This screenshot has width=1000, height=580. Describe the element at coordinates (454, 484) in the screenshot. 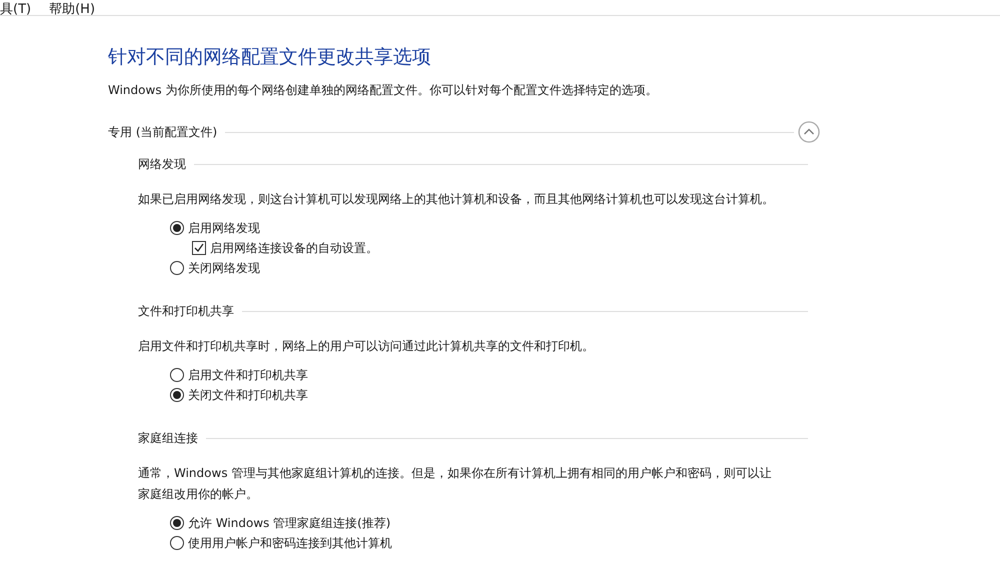

I see `section-description: 通常，Windows 管理与其他家庭组计算机的连接。但是，如果你在所有计算机上拥有相同的用户帐户和密码，则可以让家庭组改用你的帐户。` at that location.